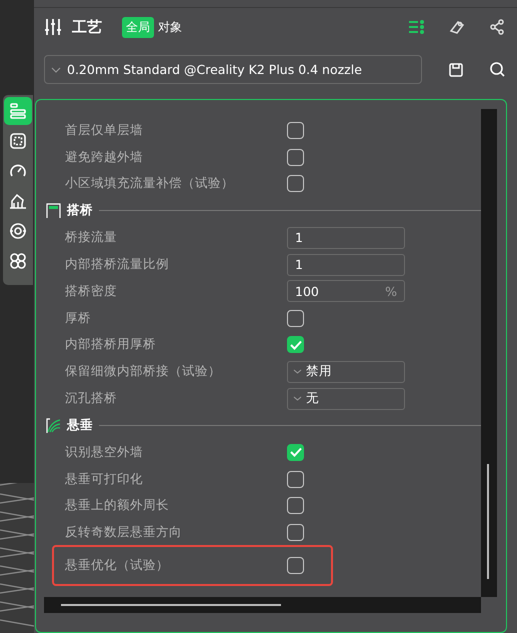 The width and height of the screenshot is (517, 633). I want to click on vertical-scrollbar, so click(489, 353).